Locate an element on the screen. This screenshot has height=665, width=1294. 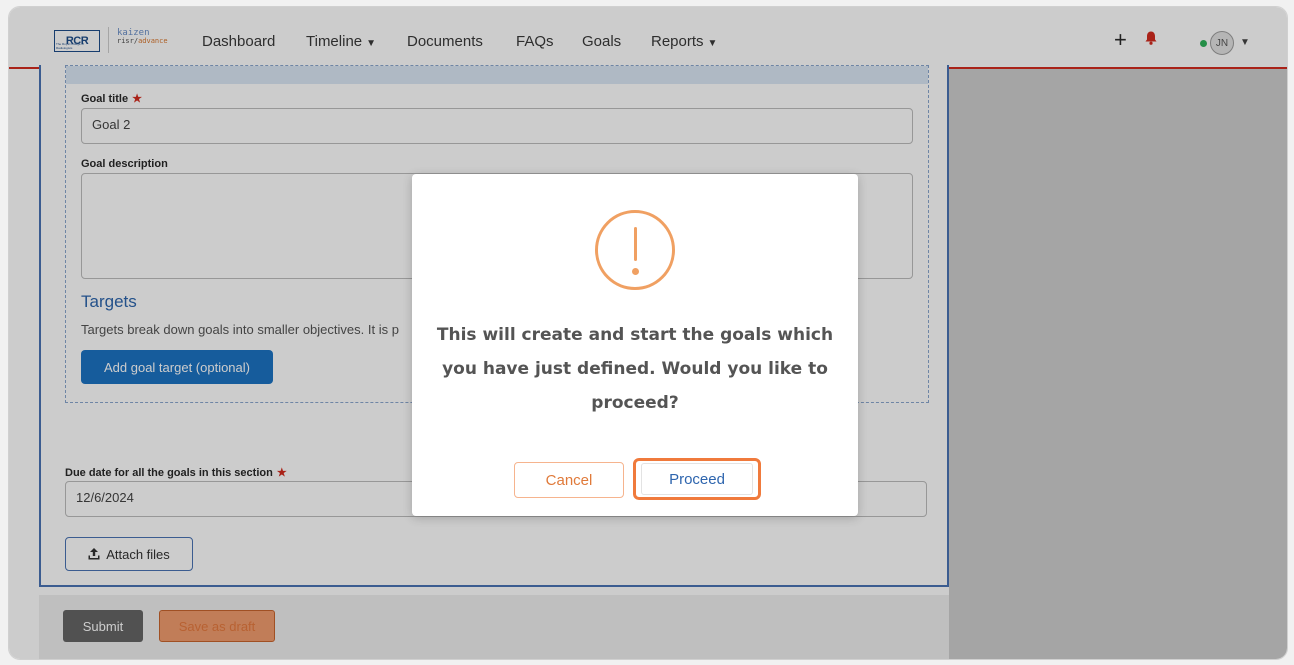
cancel-button: Cancel is located at coordinates (569, 480).